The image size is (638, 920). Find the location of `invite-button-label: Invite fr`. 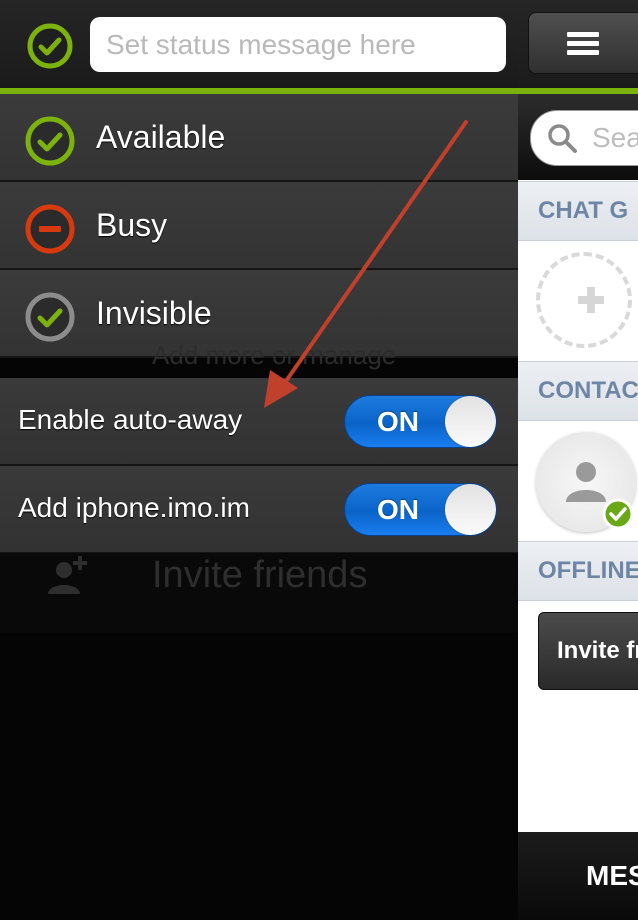

invite-button-label: Invite fr is located at coordinates (597, 650).